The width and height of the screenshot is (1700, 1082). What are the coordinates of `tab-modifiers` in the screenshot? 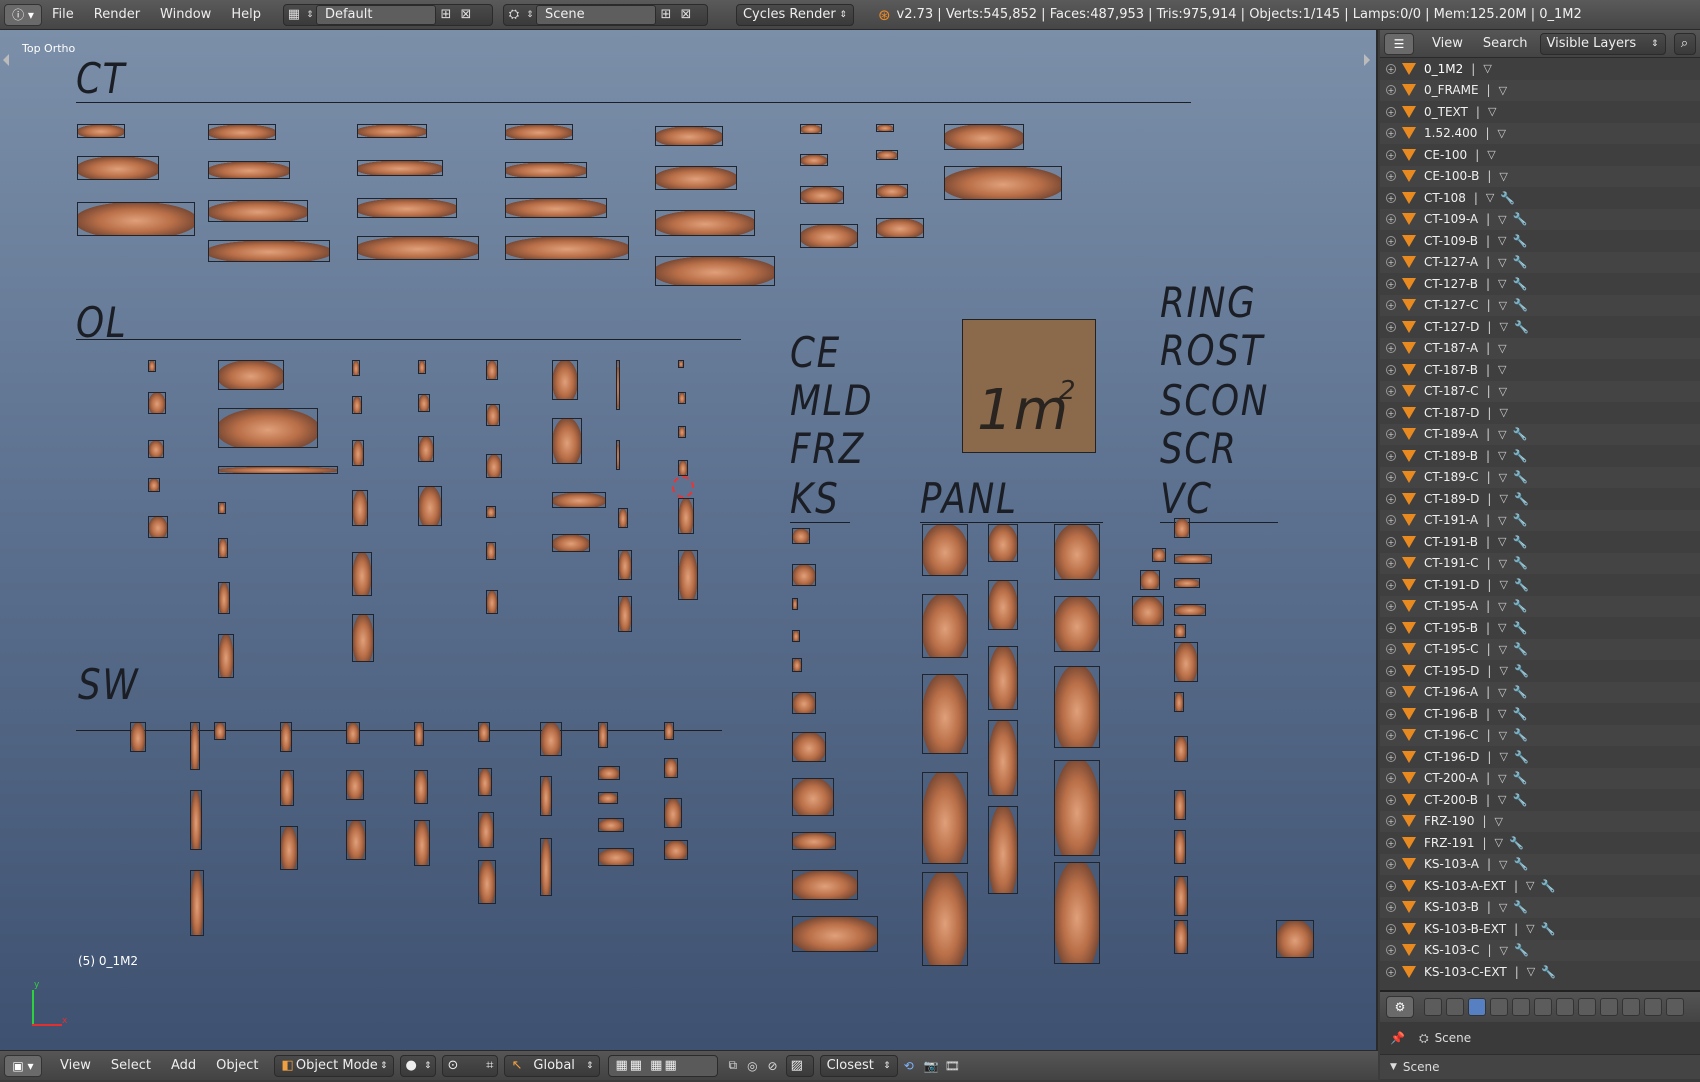 It's located at (1565, 1007).